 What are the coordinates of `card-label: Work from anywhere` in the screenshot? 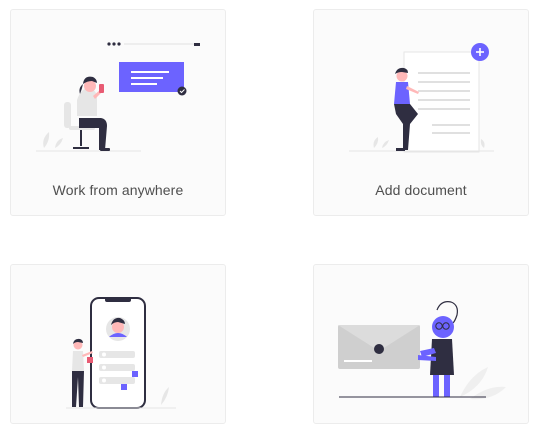 It's located at (118, 190).